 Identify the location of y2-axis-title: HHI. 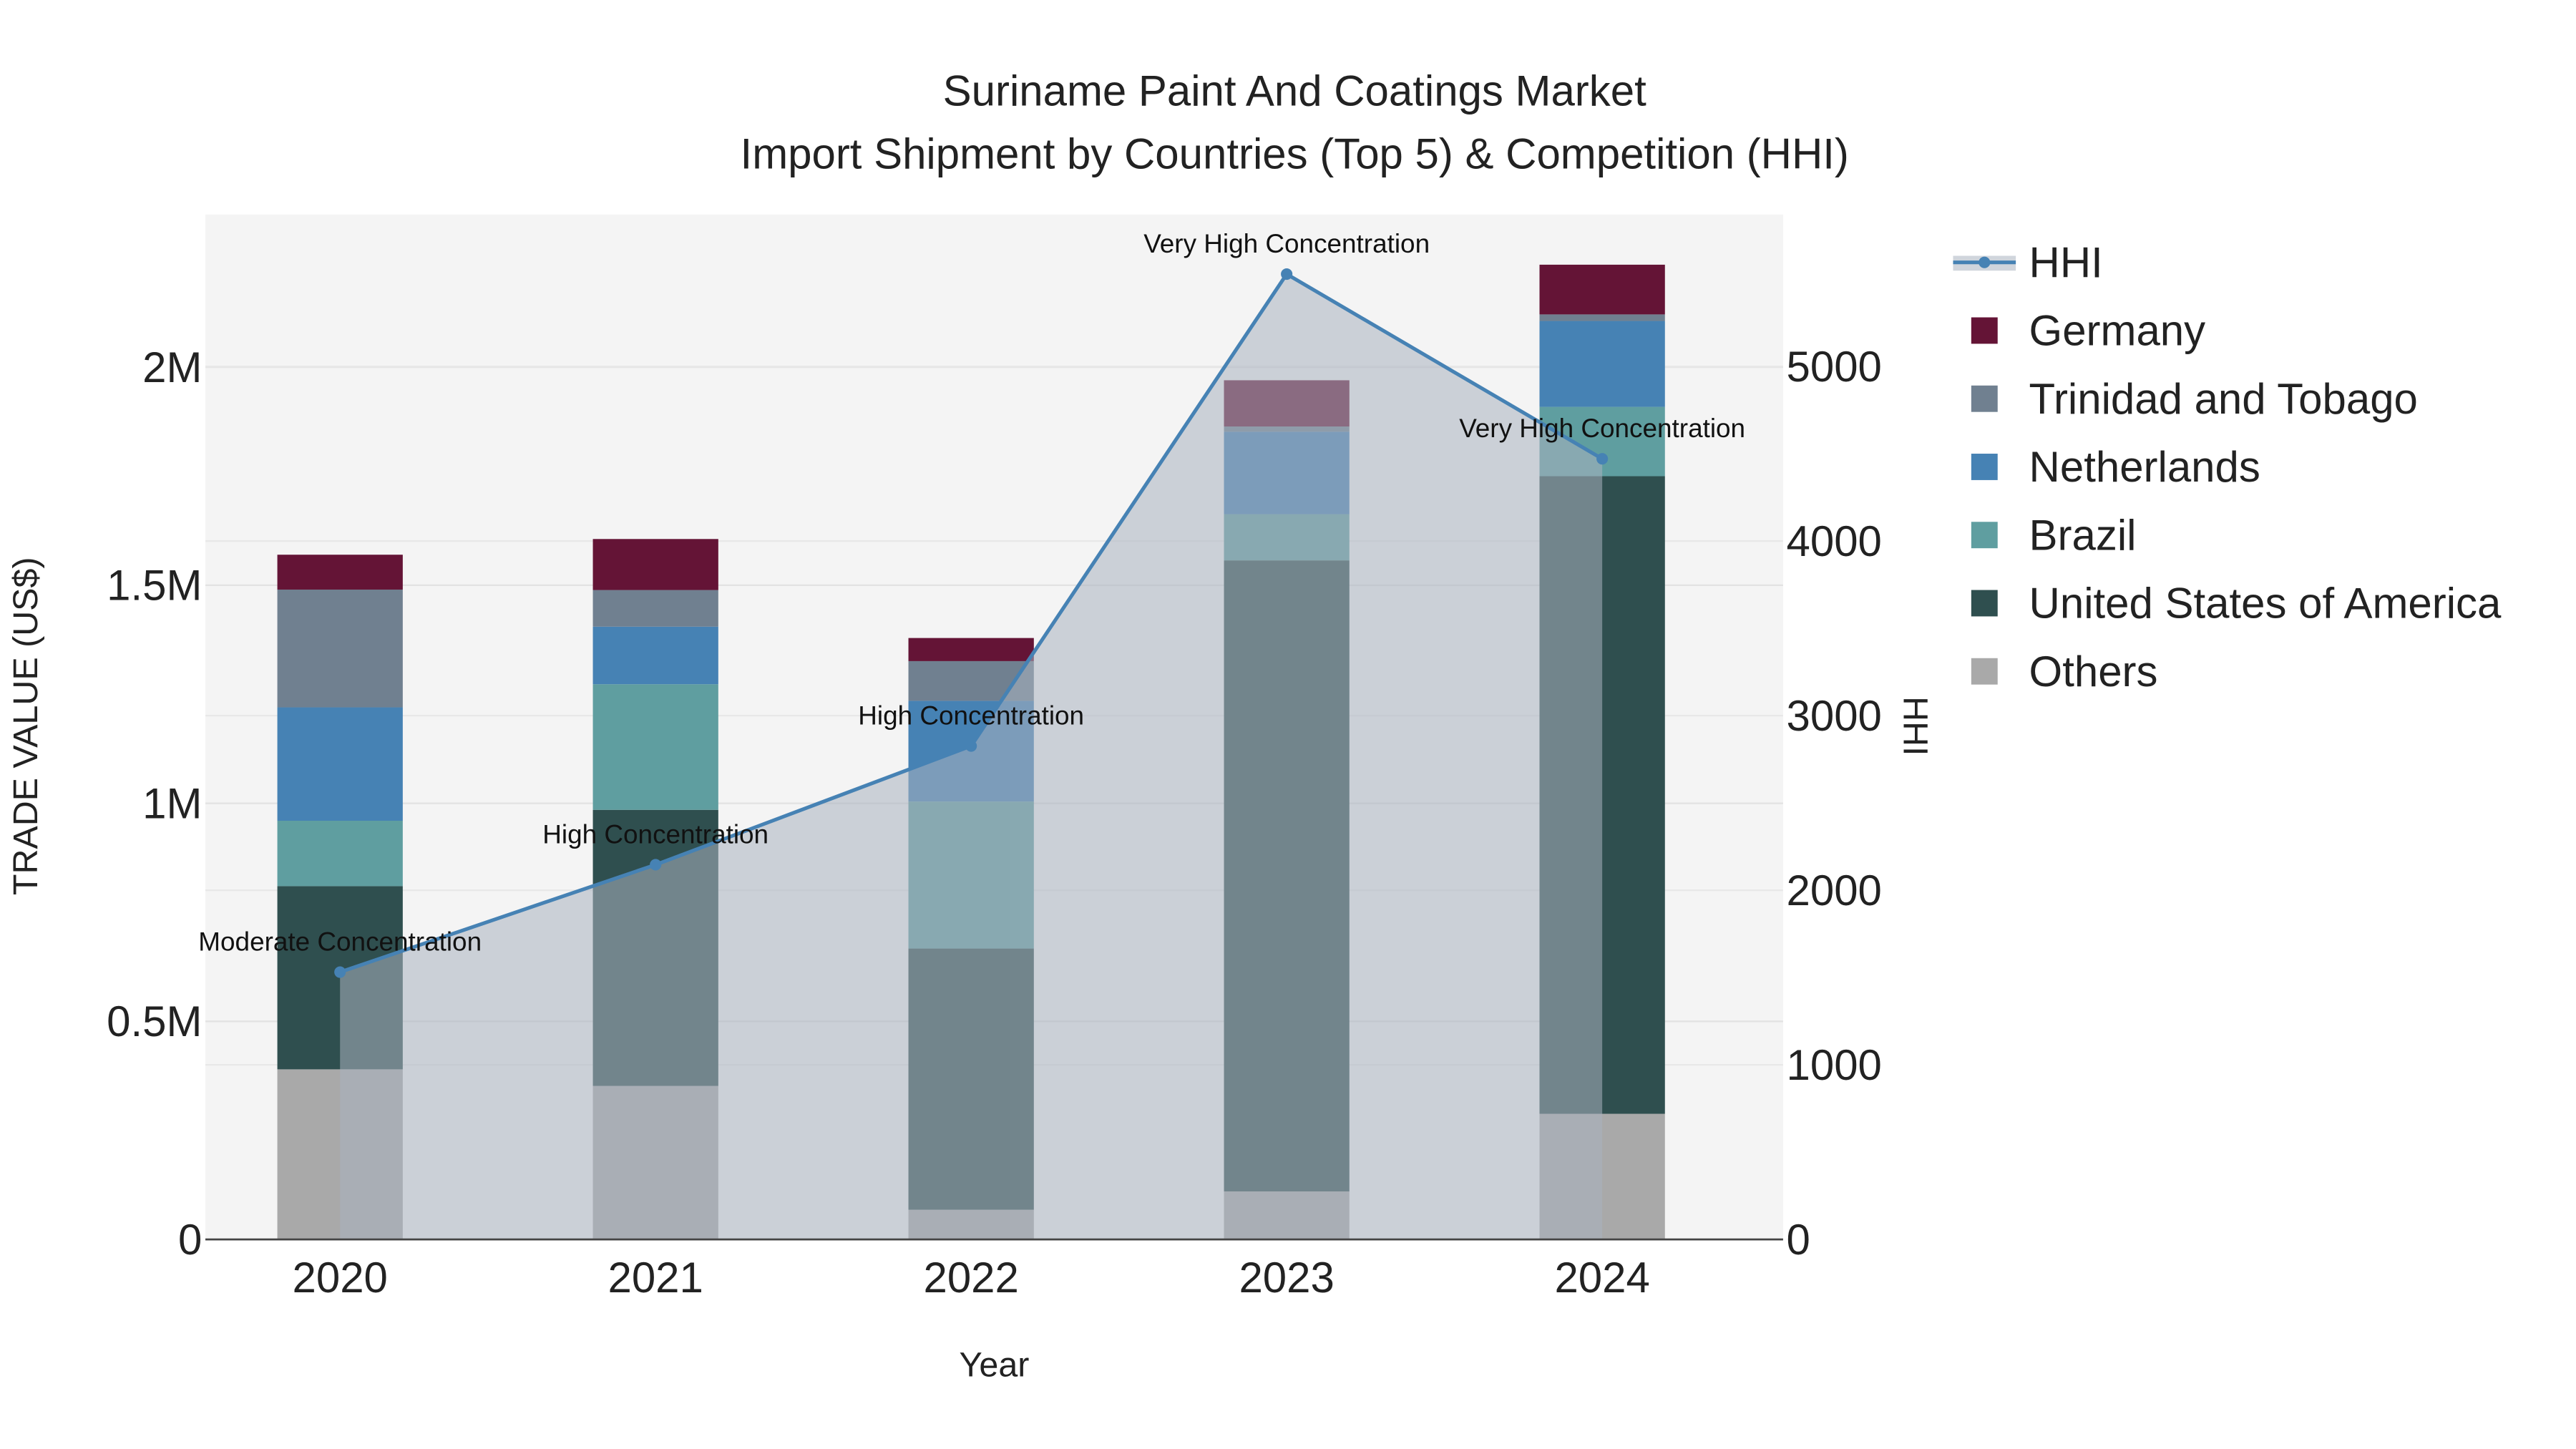
(1915, 726).